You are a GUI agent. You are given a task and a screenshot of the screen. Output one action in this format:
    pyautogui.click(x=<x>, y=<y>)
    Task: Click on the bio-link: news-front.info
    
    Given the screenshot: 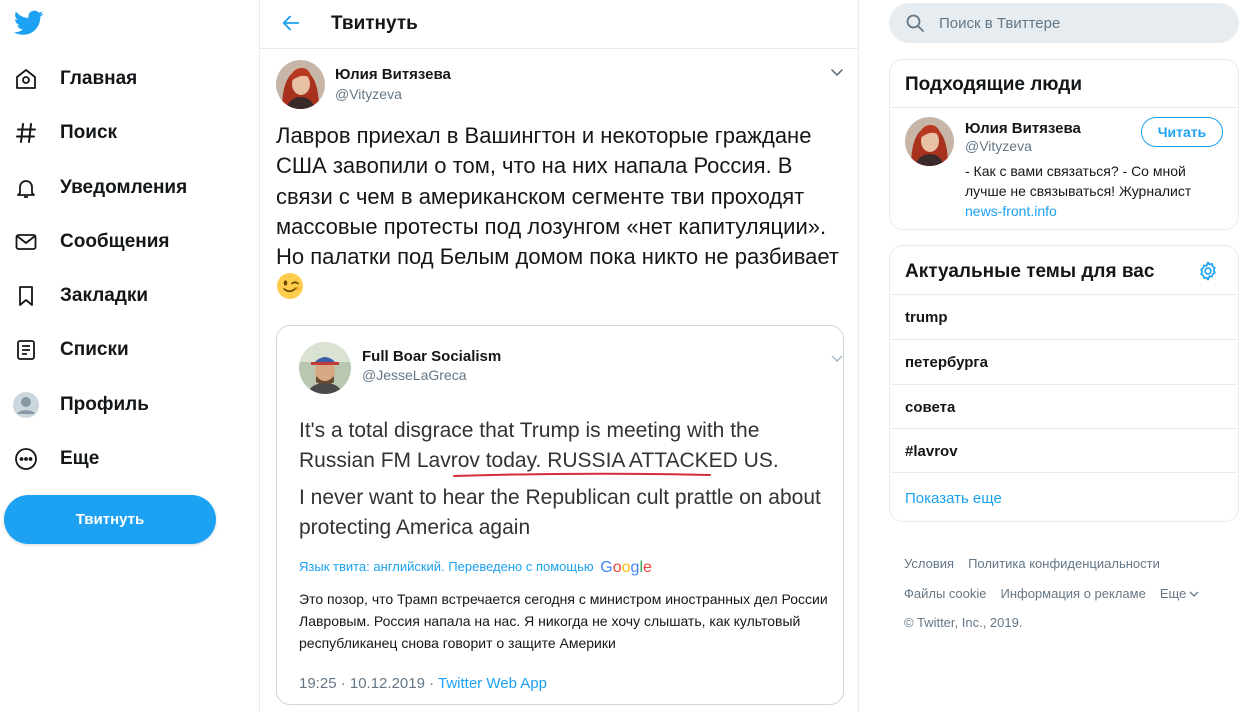 What is the action you would take?
    pyautogui.click(x=1011, y=211)
    